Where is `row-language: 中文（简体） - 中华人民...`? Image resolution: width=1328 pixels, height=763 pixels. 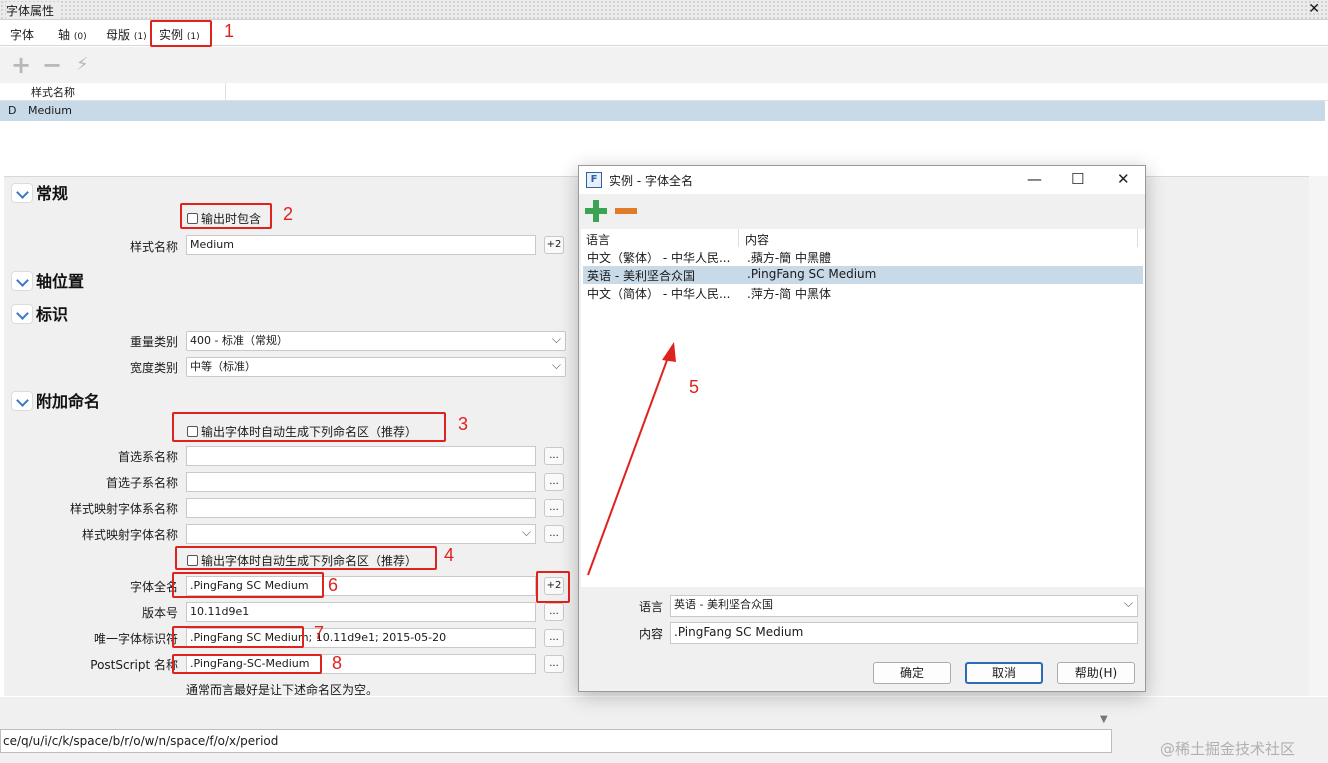
row-language: 中文（简体） - 中华人民... is located at coordinates (659, 294).